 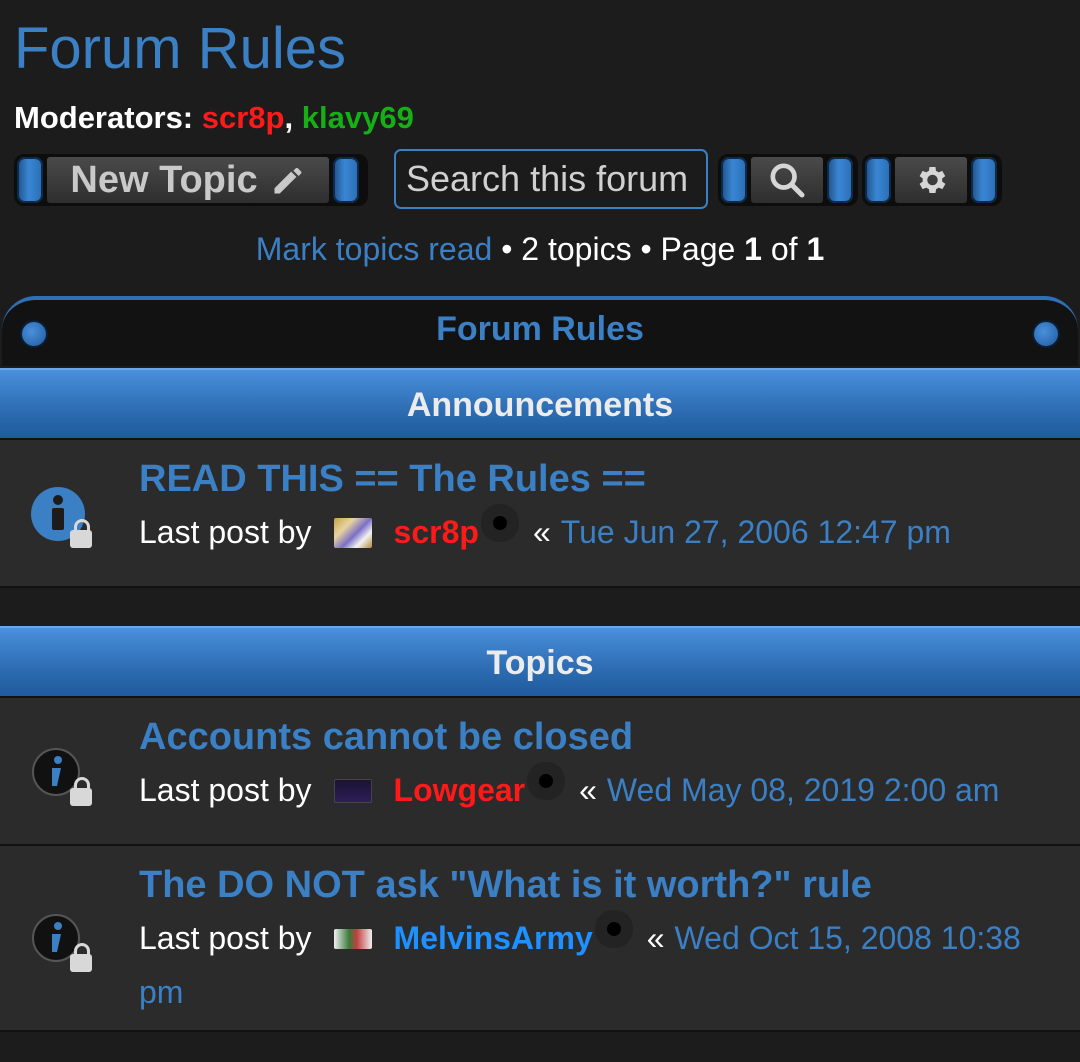 I want to click on panel-title: Forum Rules, so click(x=540, y=329).